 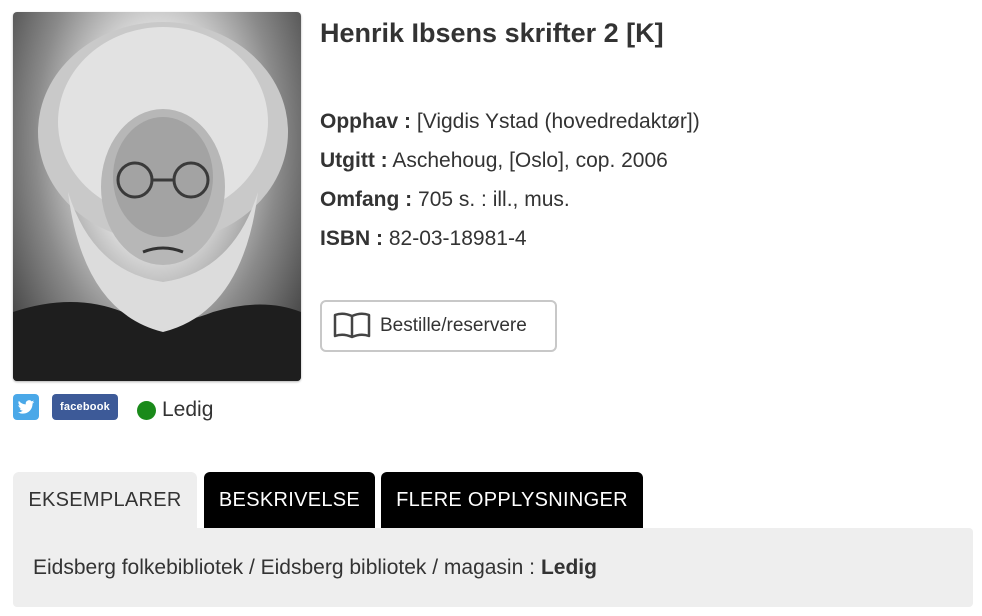 What do you see at coordinates (105, 500) in the screenshot?
I see `tab-eksemplarer: EKSEMPLARER` at bounding box center [105, 500].